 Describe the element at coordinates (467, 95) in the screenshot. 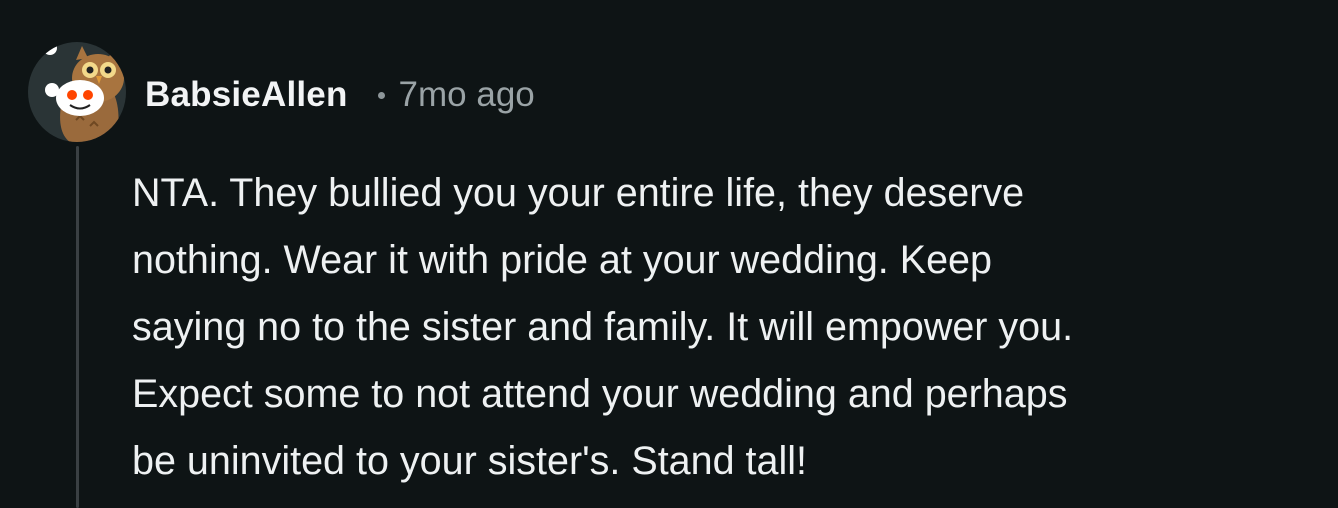

I see `comment-timestamp: 7mo ago` at that location.